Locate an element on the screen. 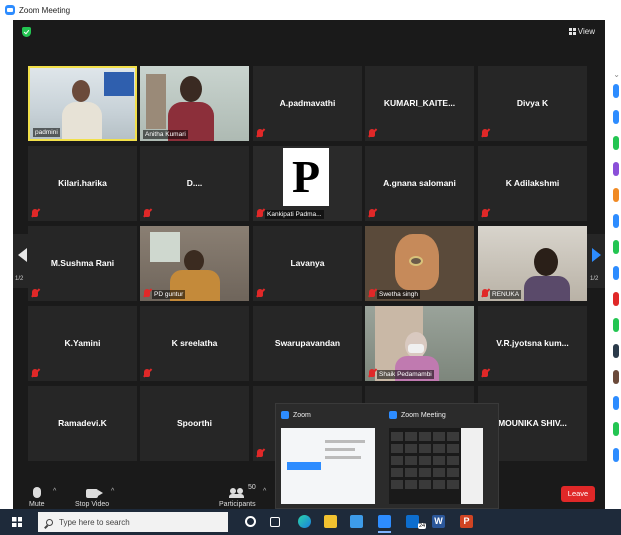 The height and width of the screenshot is (535, 621). participants-options-caret-icon: ^ is located at coordinates (264, 491).